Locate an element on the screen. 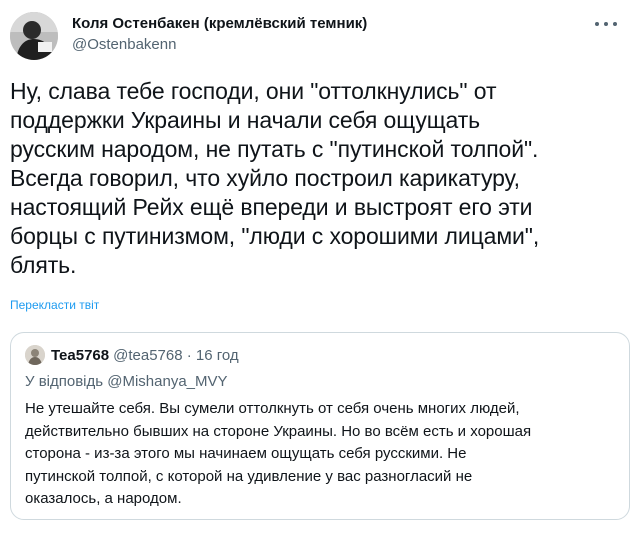 This screenshot has height=536, width=633. reply-to-label: У відповідь @Mishanya_MVY is located at coordinates (126, 381).